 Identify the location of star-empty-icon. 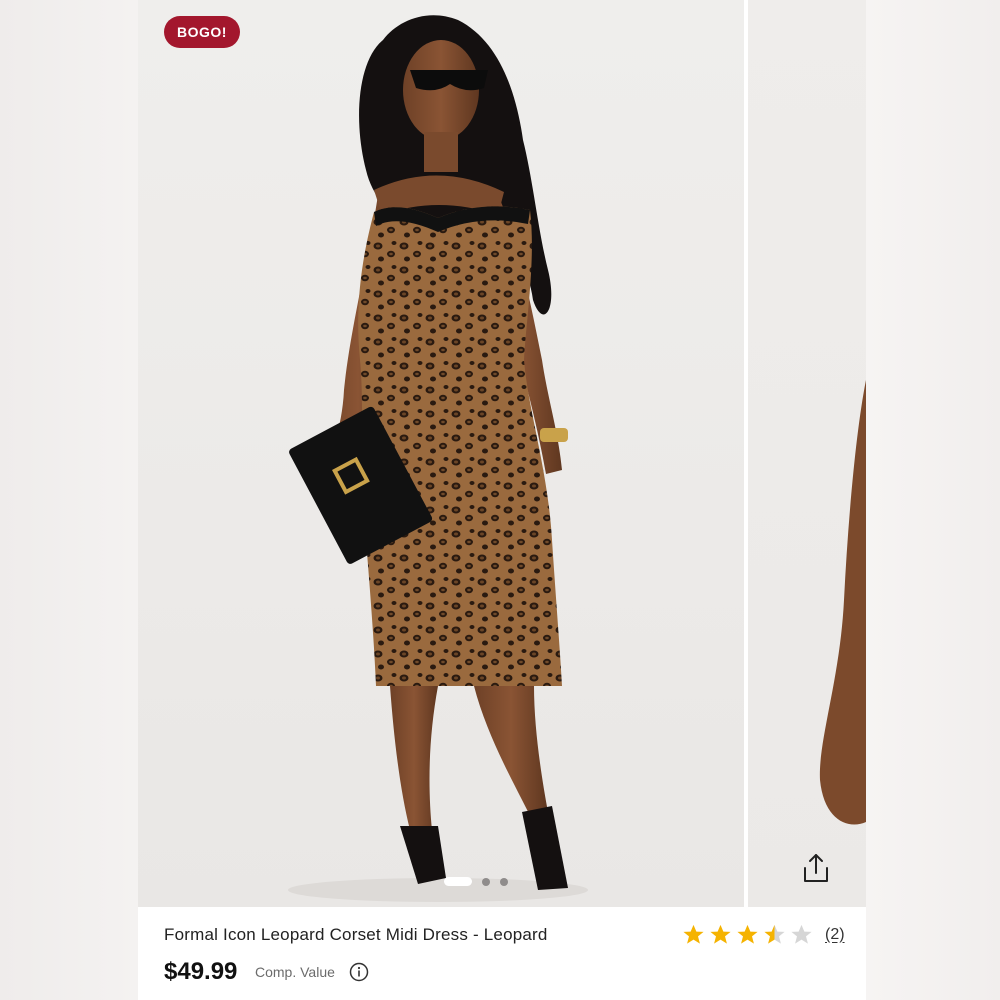
(801, 934).